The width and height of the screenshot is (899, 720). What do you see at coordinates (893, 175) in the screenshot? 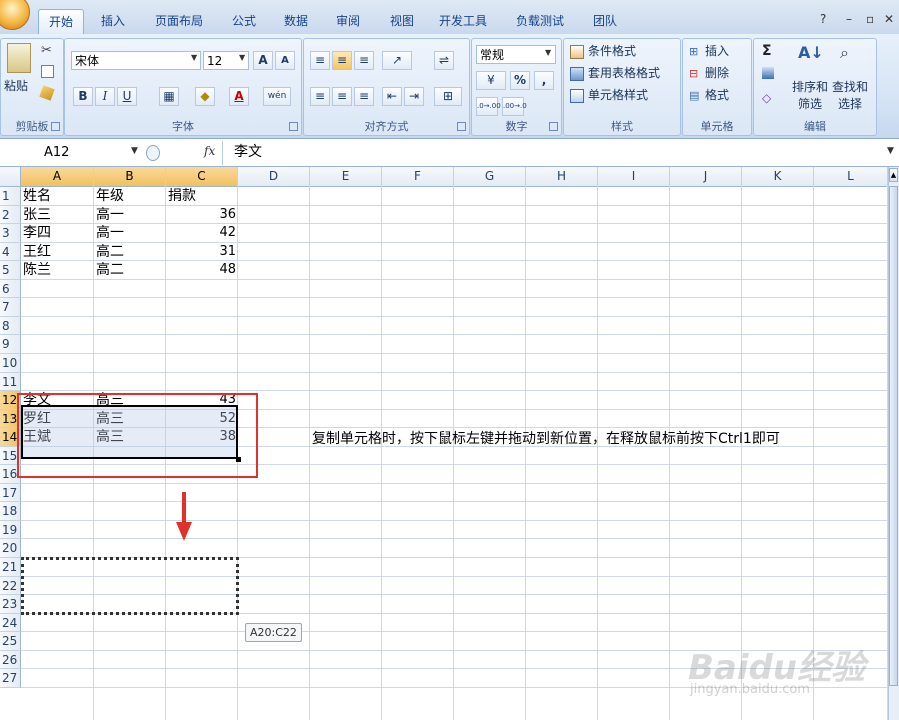
I see `scroll-up-icon: ▲` at bounding box center [893, 175].